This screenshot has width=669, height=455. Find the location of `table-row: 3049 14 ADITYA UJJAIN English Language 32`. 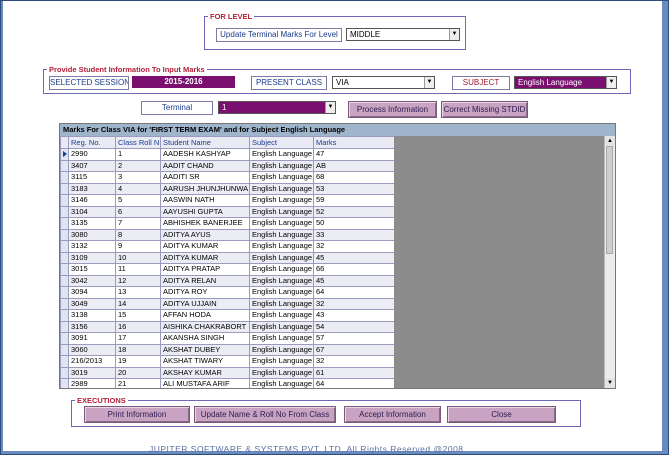

table-row: 3049 14 ADITYA UJJAIN English Language 32 is located at coordinates (227, 303).